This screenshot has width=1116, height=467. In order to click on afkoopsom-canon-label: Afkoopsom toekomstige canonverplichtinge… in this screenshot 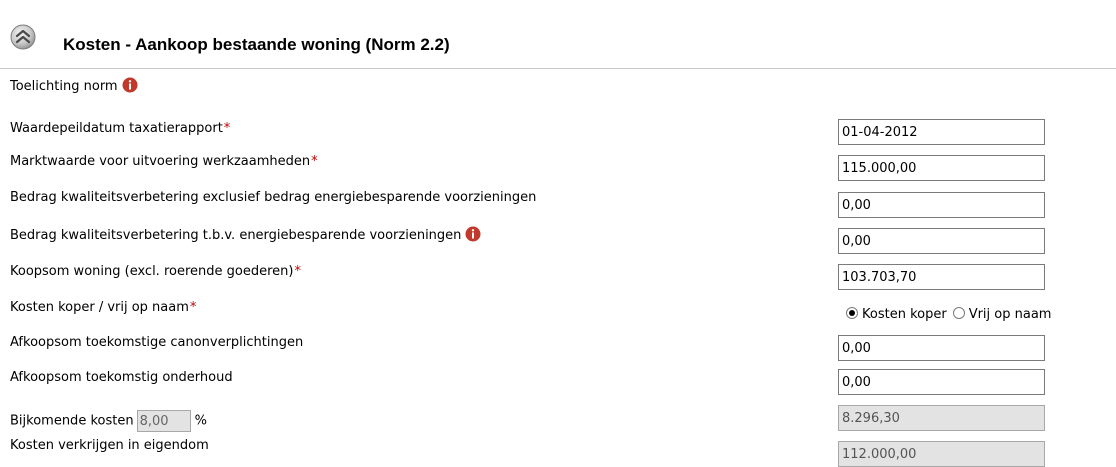, I will do `click(157, 342)`.